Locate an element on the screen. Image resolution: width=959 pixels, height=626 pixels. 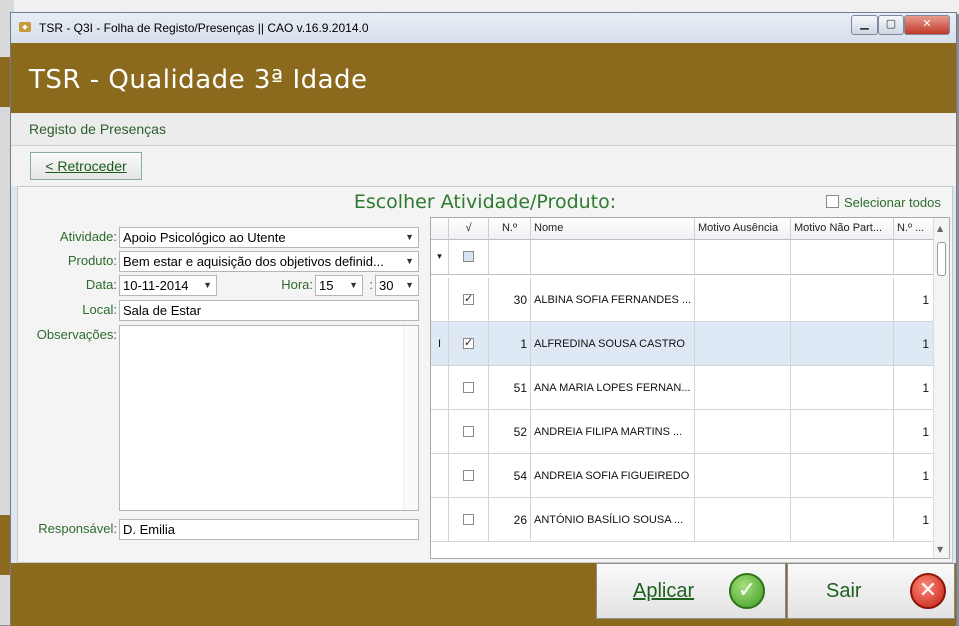
responsavel-label: Responsável: is located at coordinates (77, 528).